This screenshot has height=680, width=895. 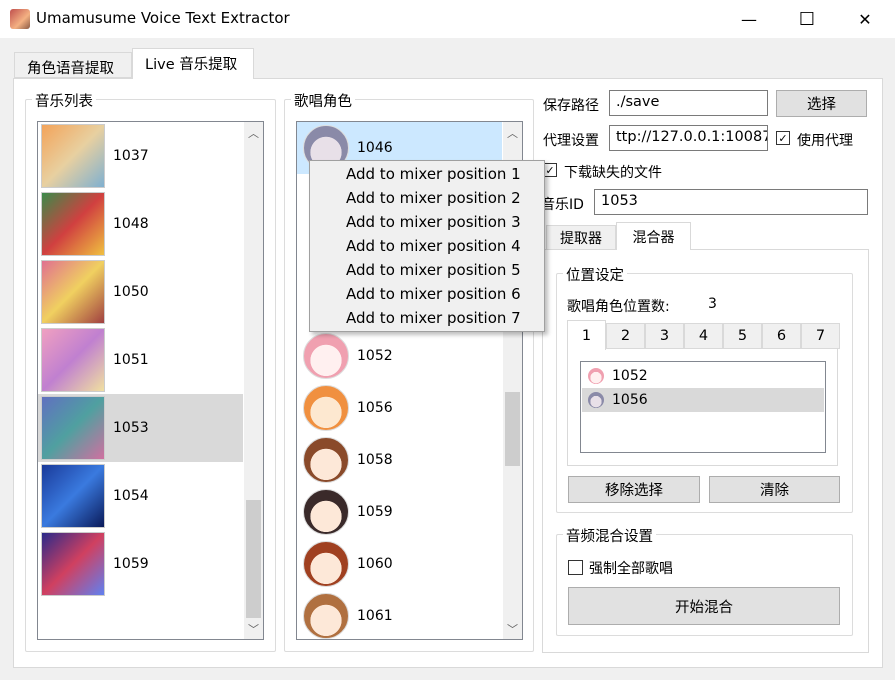 I want to click on position-tab-3: 3, so click(x=664, y=336).